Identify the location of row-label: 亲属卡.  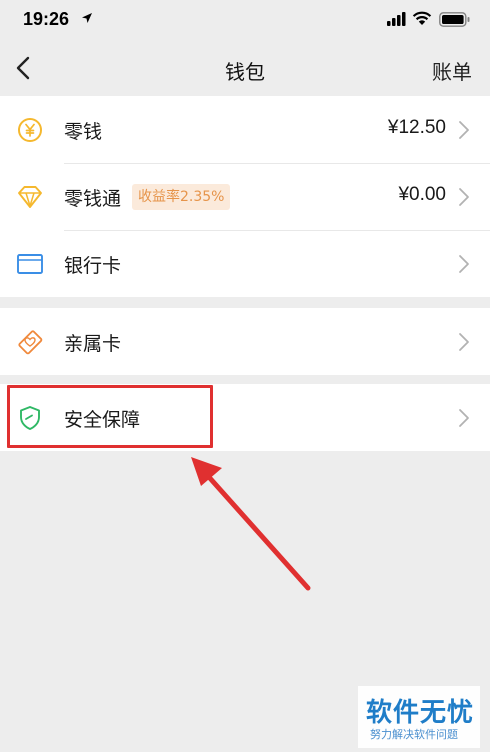
(93, 344).